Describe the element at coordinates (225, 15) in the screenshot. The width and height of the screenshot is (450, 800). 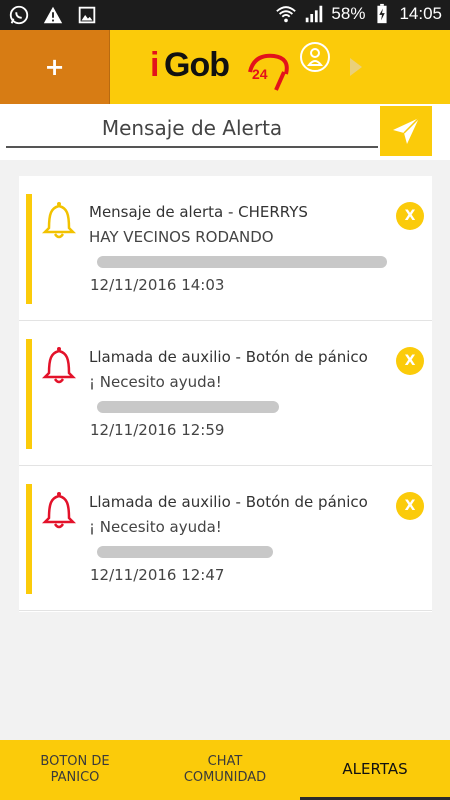
I see `status-bar: 58% 14:05` at that location.